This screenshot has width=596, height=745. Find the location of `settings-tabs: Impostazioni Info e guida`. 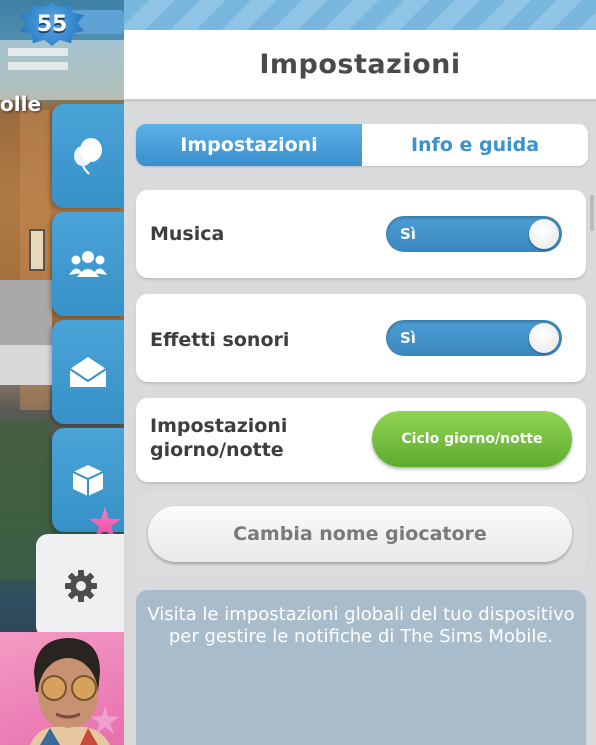

settings-tabs: Impostazioni Info e guida is located at coordinates (362, 145).